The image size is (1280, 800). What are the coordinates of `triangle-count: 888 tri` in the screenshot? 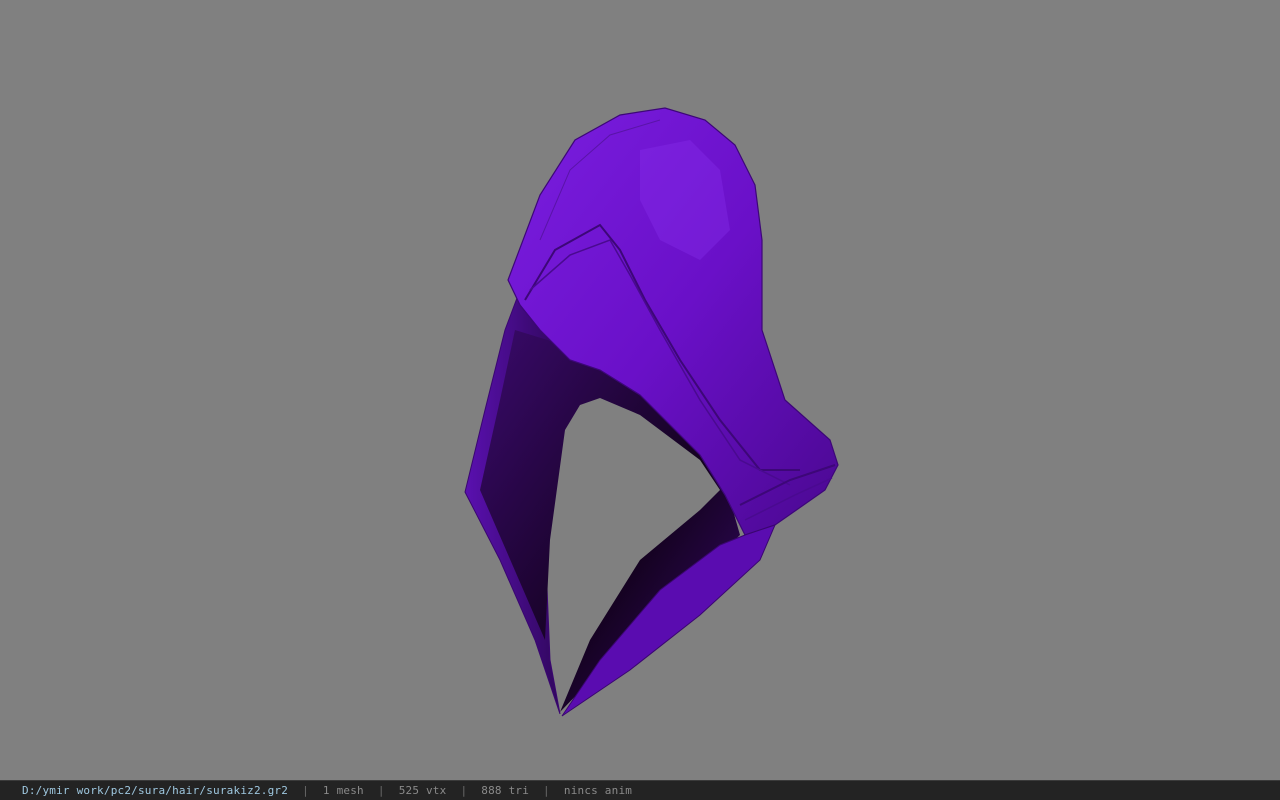 It's located at (505, 790).